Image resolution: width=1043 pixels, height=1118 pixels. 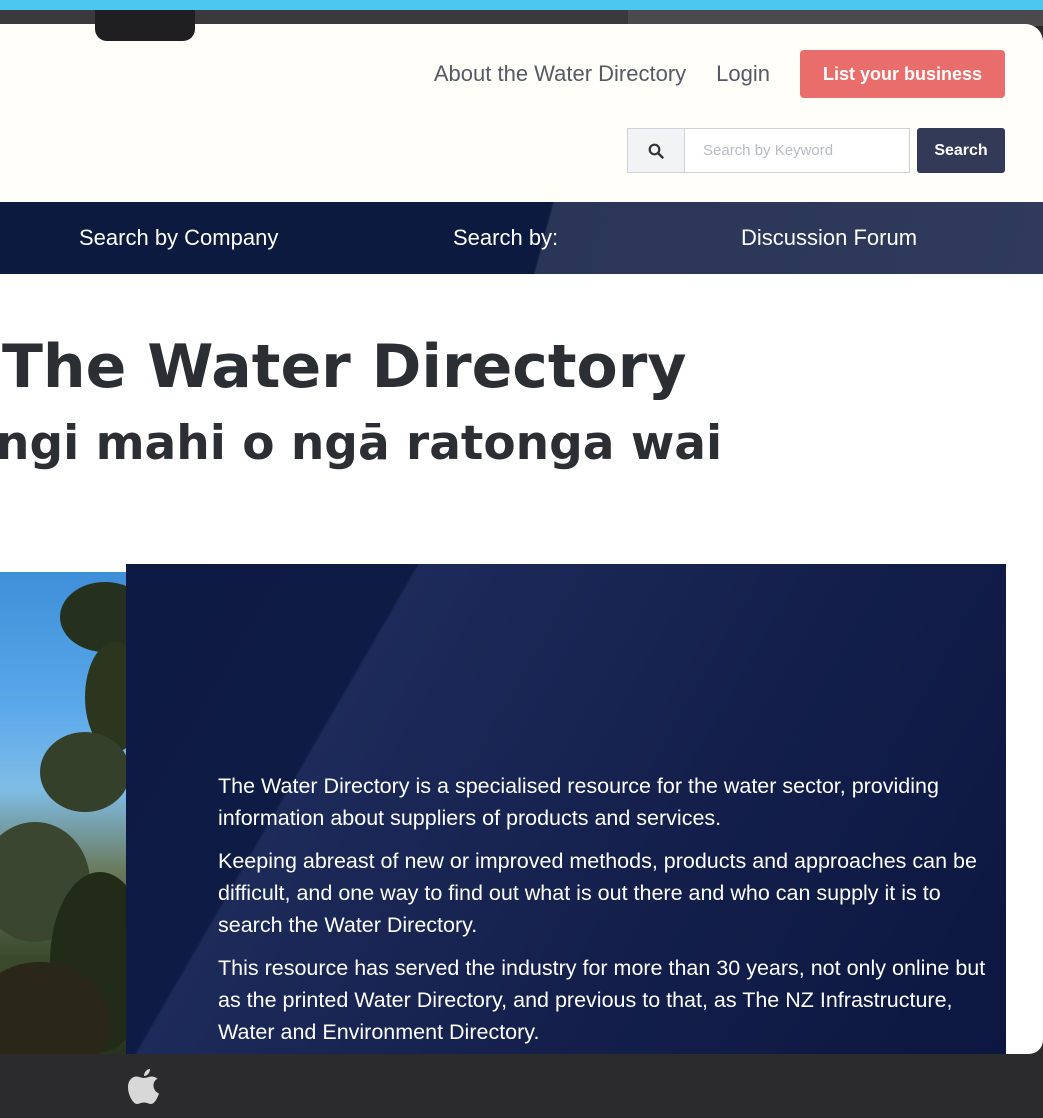 What do you see at coordinates (344, 367) in the screenshot?
I see `page-title: The Water Directory` at bounding box center [344, 367].